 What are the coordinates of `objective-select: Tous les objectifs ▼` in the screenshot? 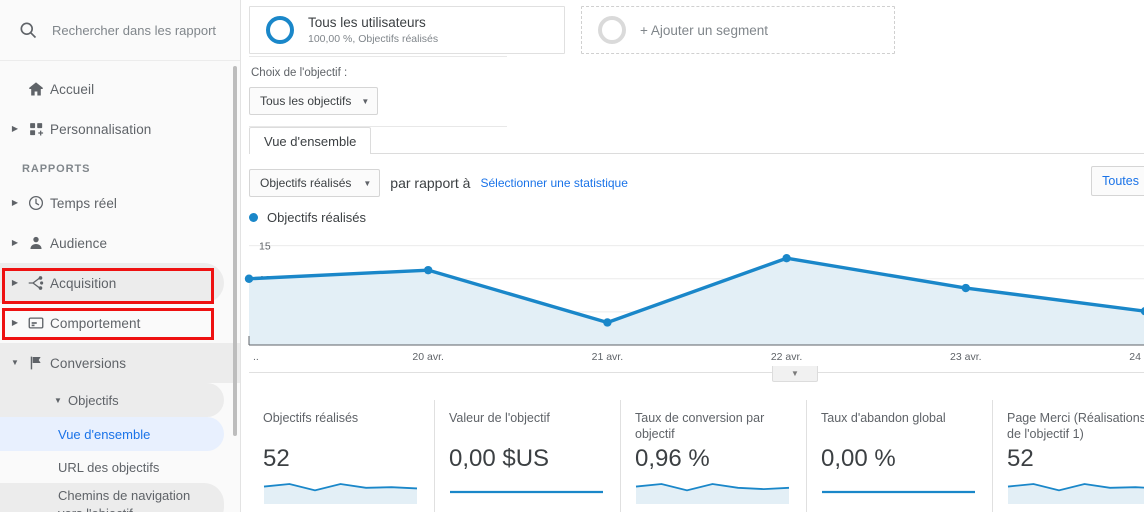 It's located at (314, 101).